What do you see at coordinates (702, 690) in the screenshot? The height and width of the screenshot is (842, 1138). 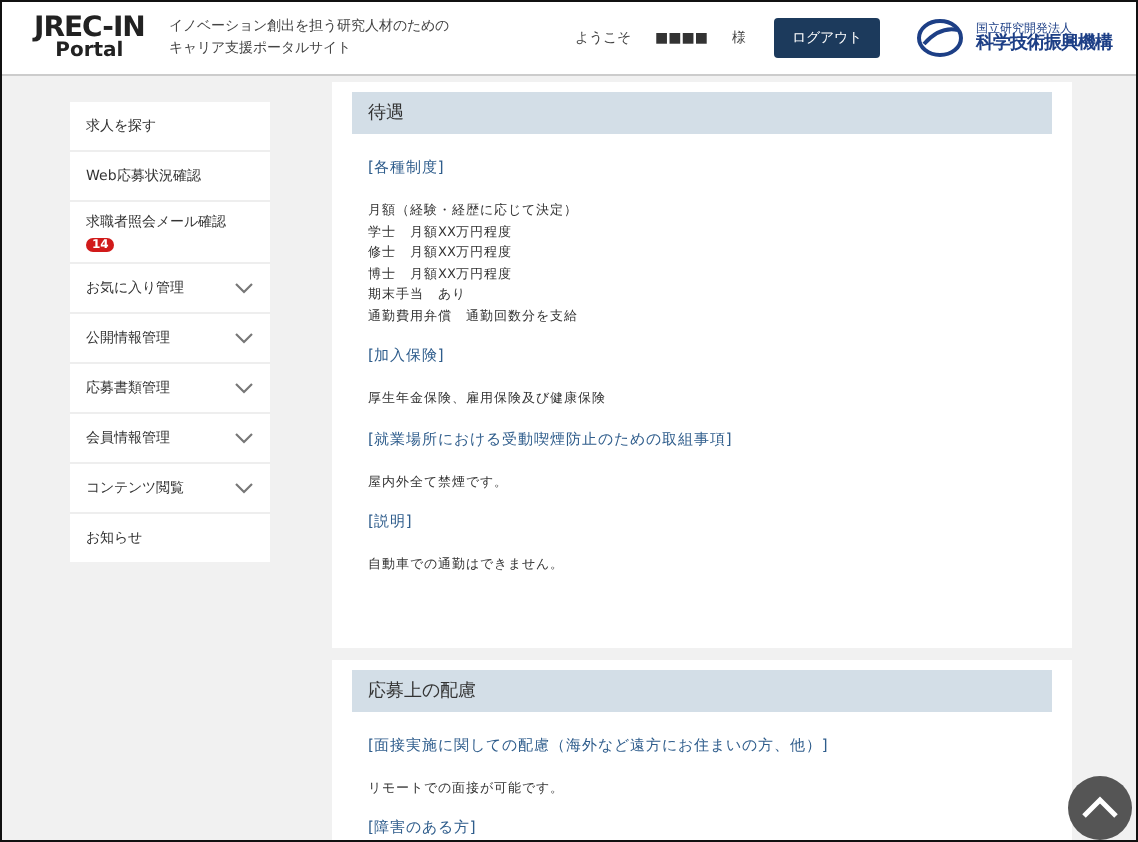 I see `section-title: 応募上の配慮` at bounding box center [702, 690].